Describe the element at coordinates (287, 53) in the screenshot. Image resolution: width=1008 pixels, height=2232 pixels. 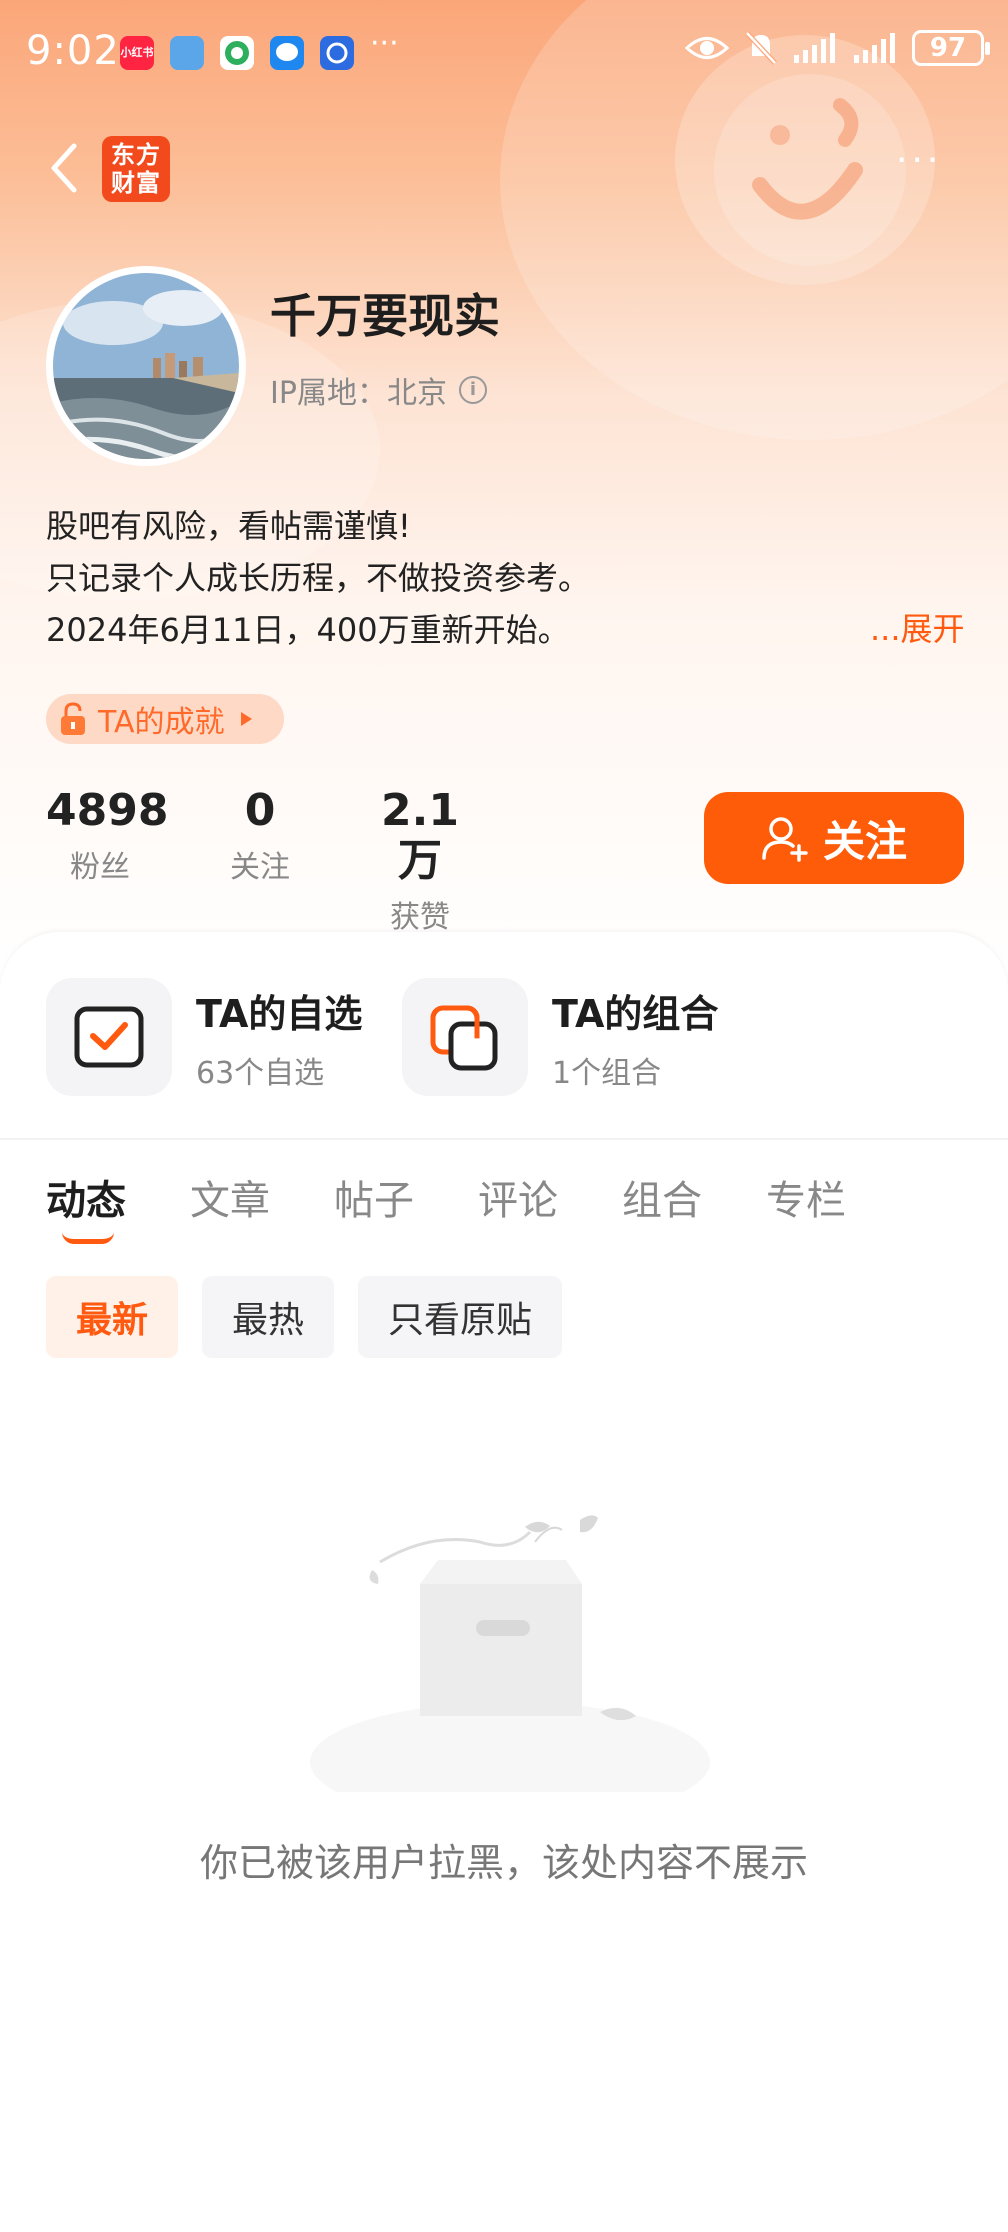
I see `message-icon` at that location.